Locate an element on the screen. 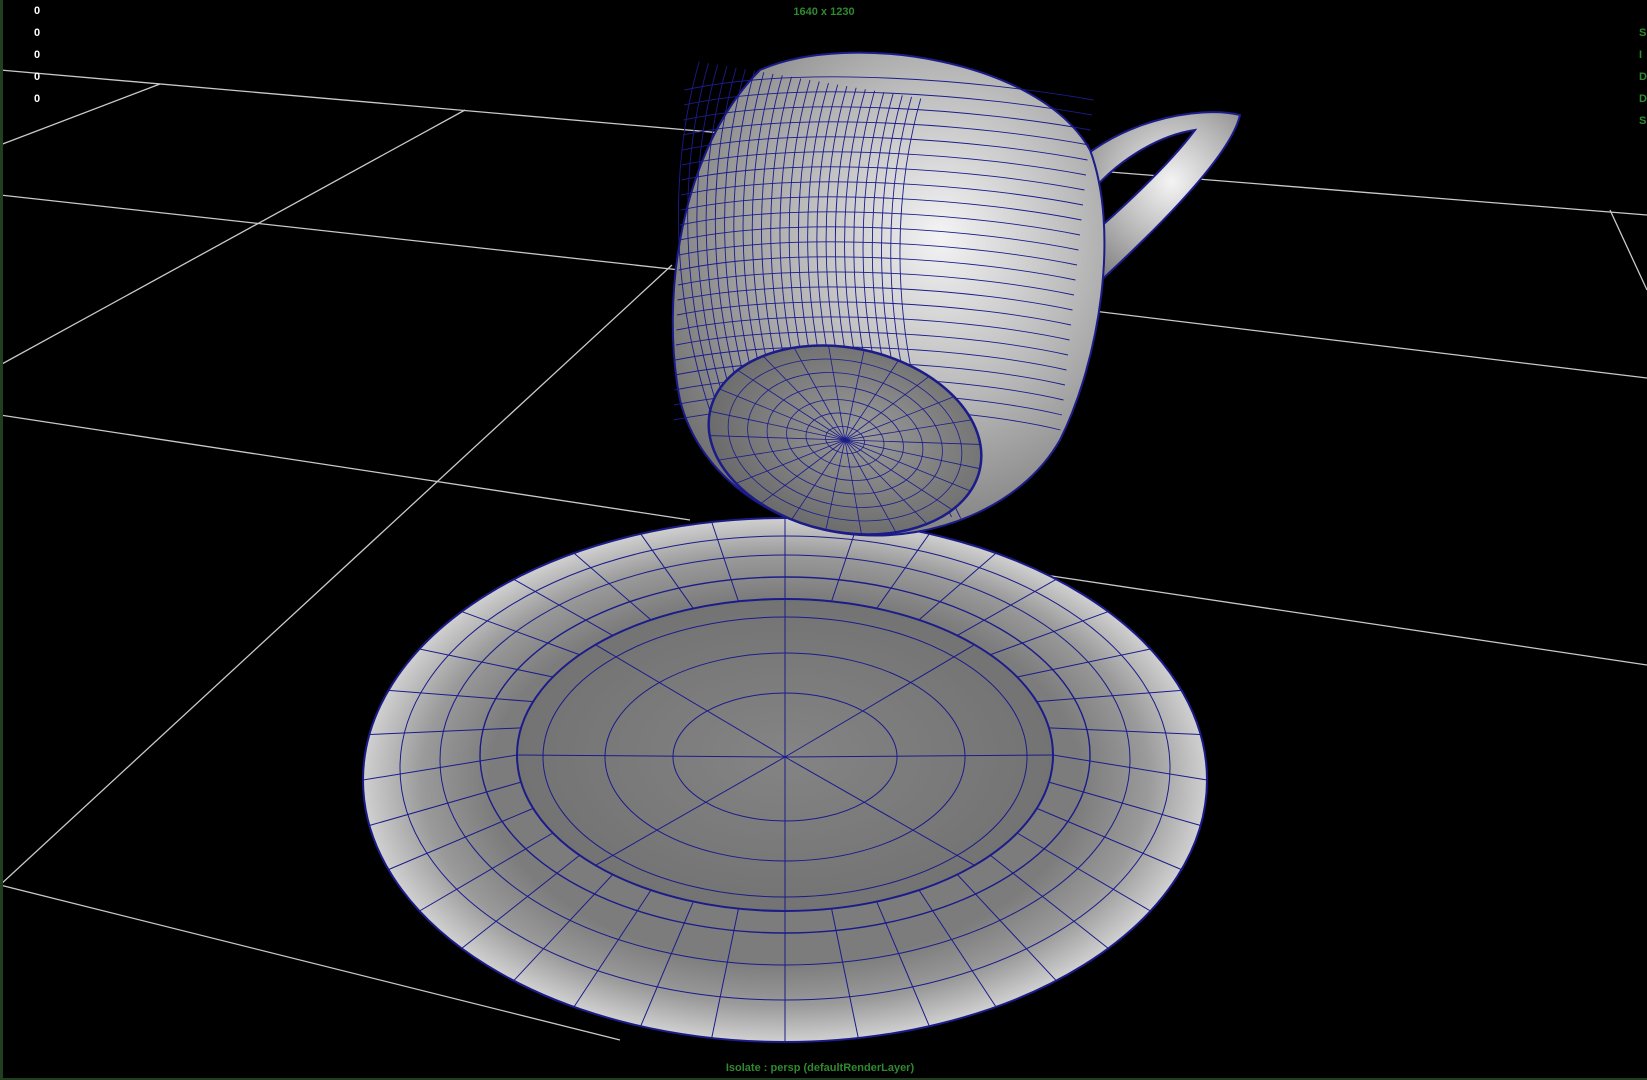 This screenshot has height=1080, width=1647. hud-stat-tris: 0 is located at coordinates (37, 77).